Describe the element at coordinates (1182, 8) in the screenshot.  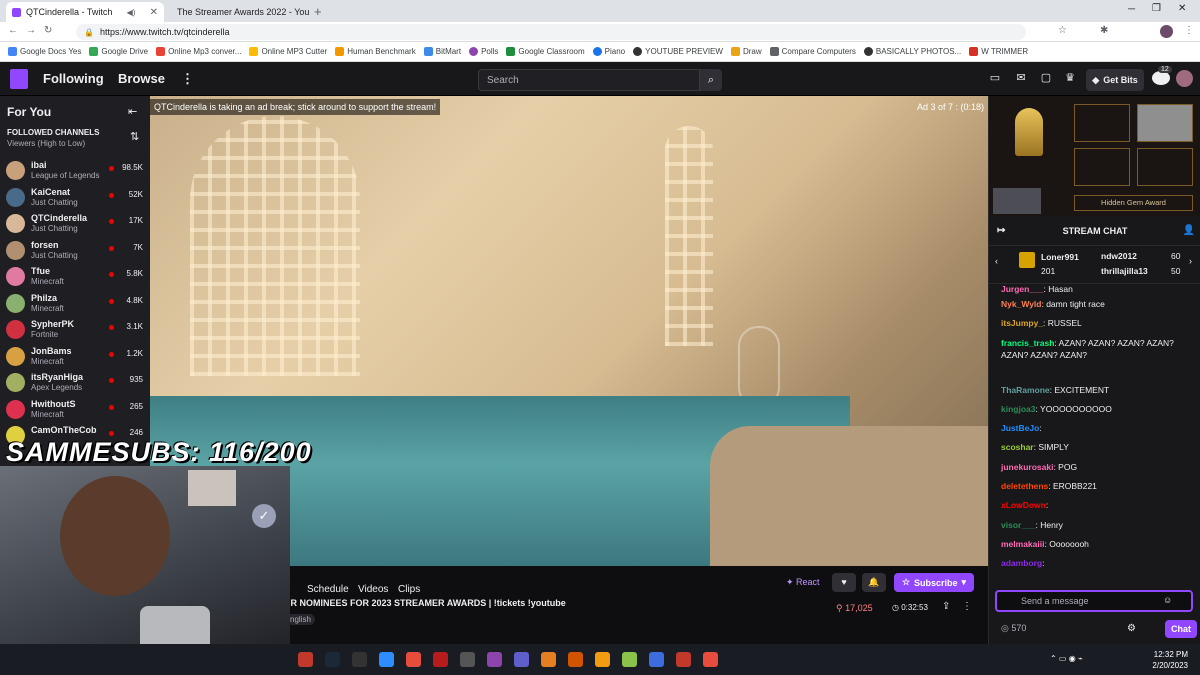
I see `close-window-icon: ✕` at that location.